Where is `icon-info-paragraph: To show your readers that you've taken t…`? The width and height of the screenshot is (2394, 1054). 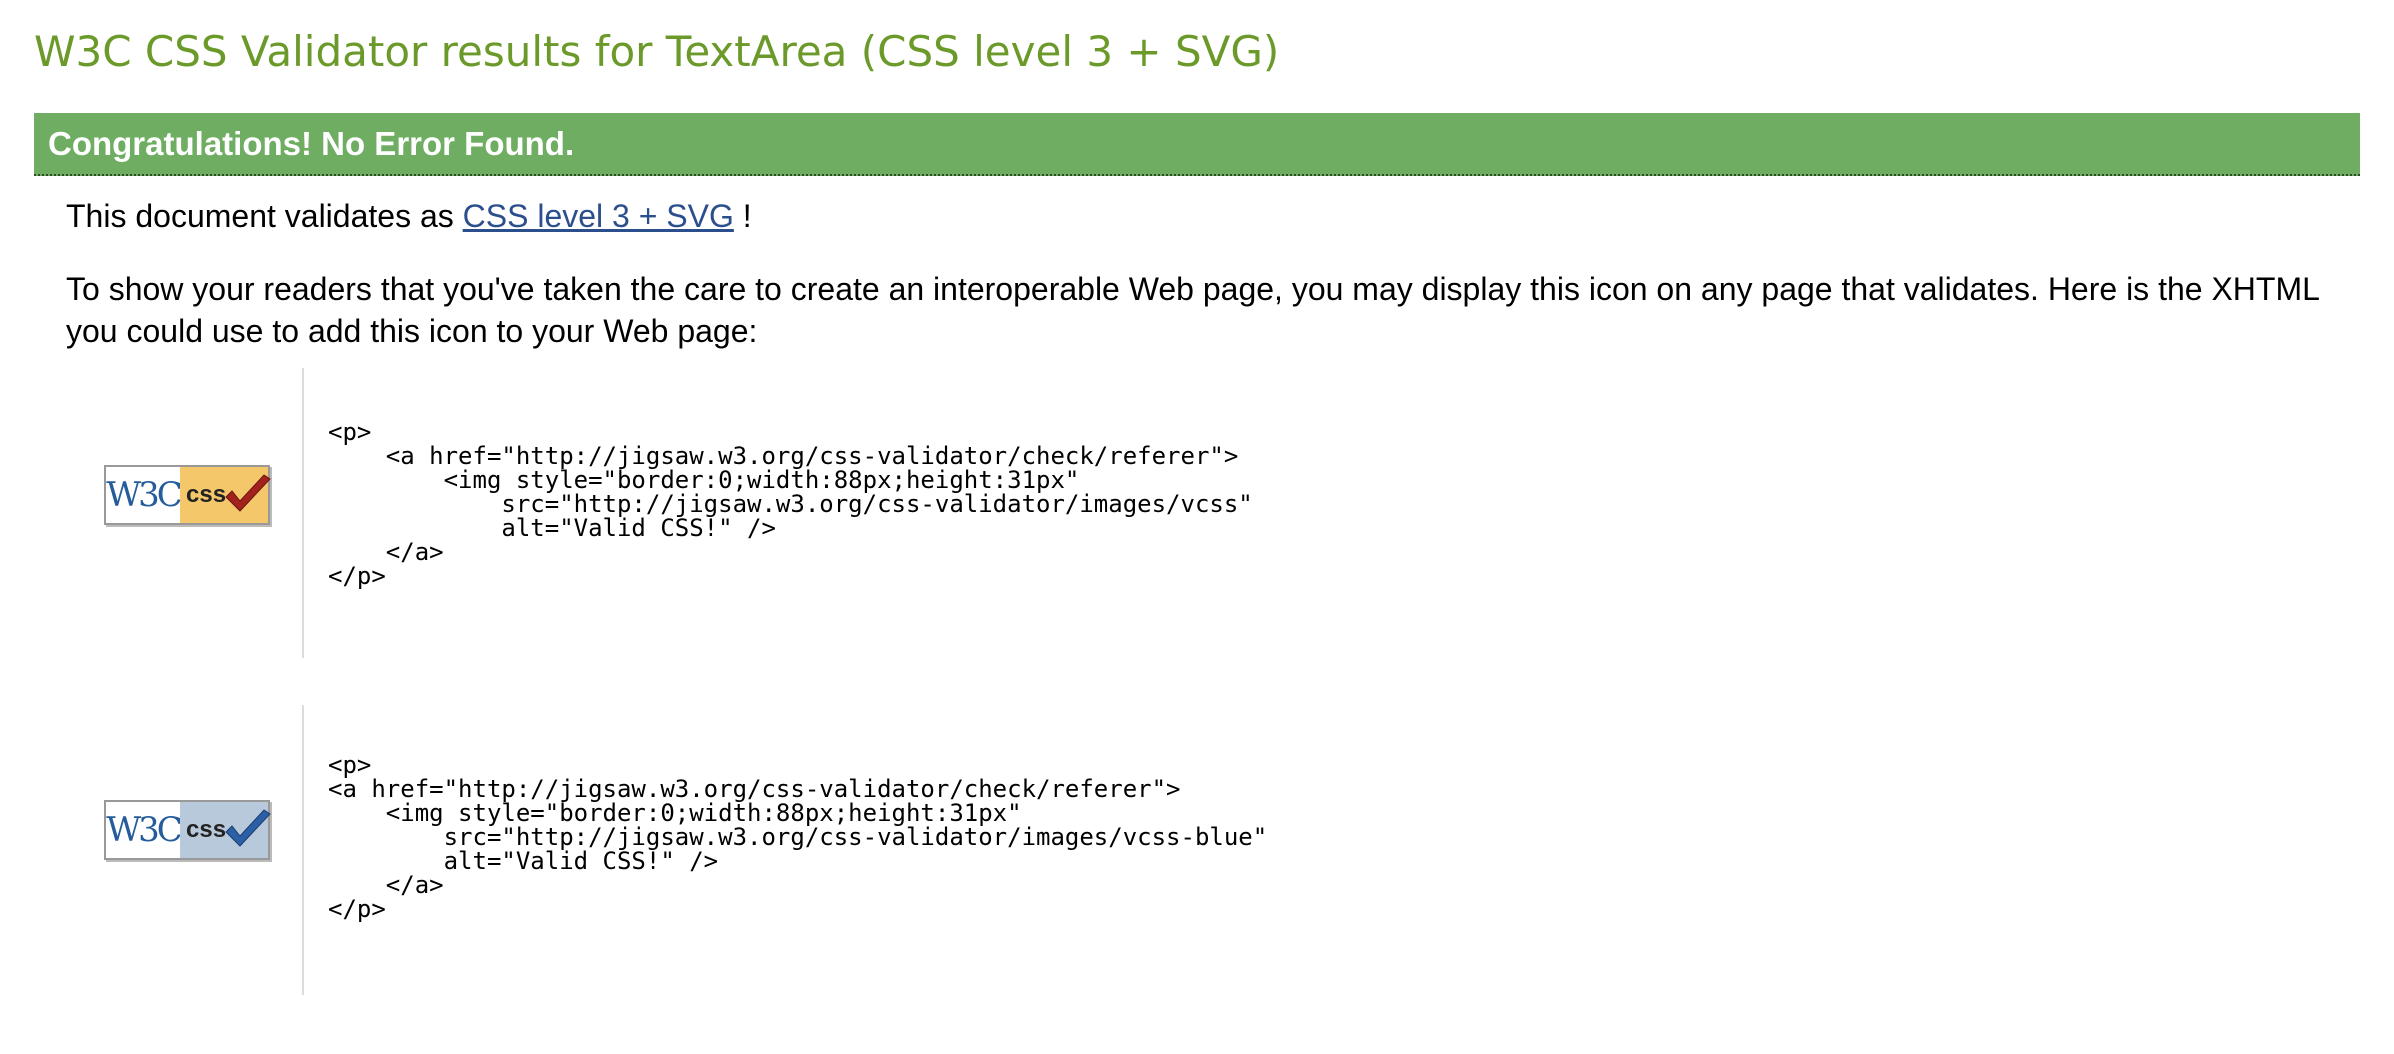 icon-info-paragraph: To show your readers that you've taken t… is located at coordinates (1192, 310).